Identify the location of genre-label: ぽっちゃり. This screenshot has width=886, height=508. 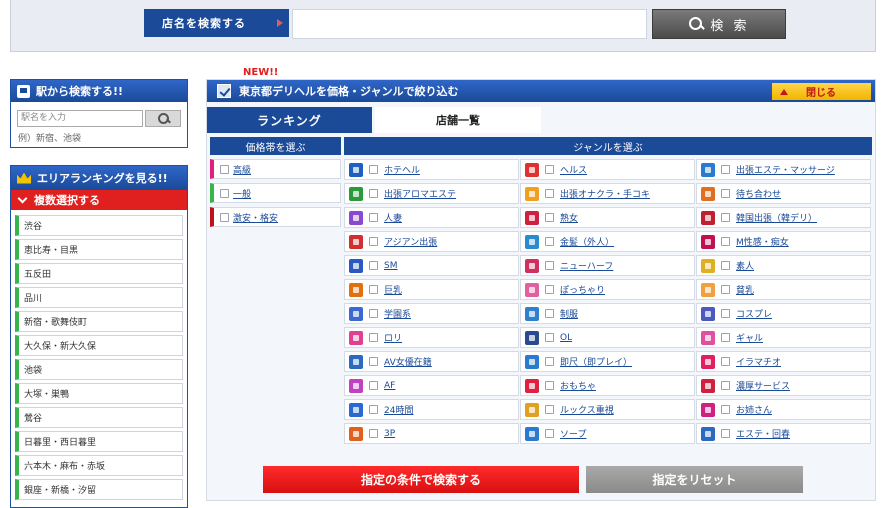
(582, 289).